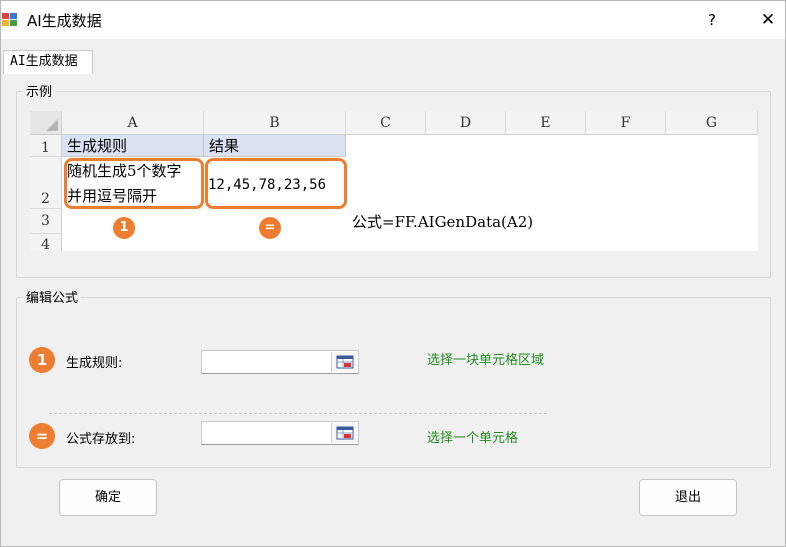  Describe the element at coordinates (94, 363) in the screenshot. I see `rule-label: 生成规则:` at that location.